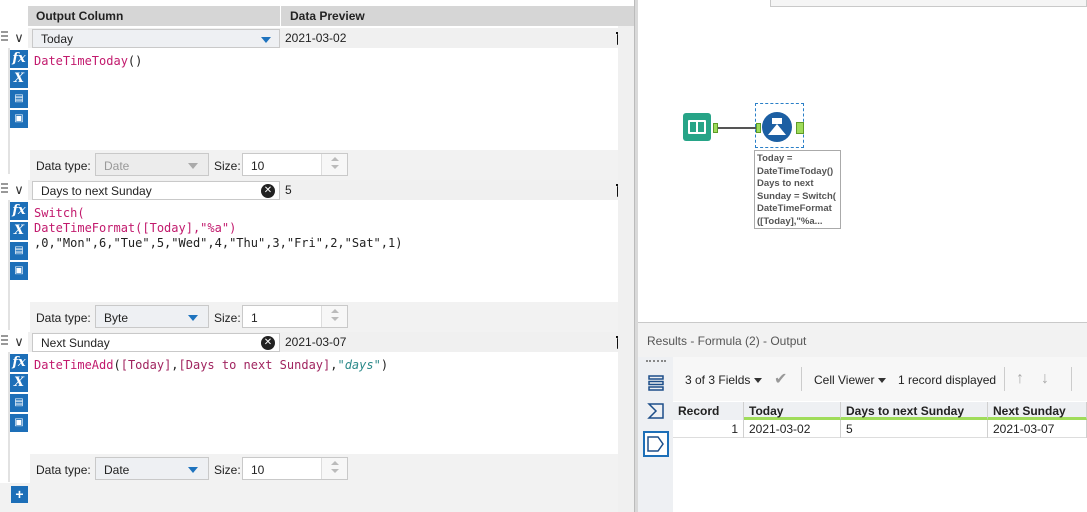 The height and width of the screenshot is (512, 1087). I want to click on table-row: 1 2021-03-02 5 2021-03-07, so click(880, 429).